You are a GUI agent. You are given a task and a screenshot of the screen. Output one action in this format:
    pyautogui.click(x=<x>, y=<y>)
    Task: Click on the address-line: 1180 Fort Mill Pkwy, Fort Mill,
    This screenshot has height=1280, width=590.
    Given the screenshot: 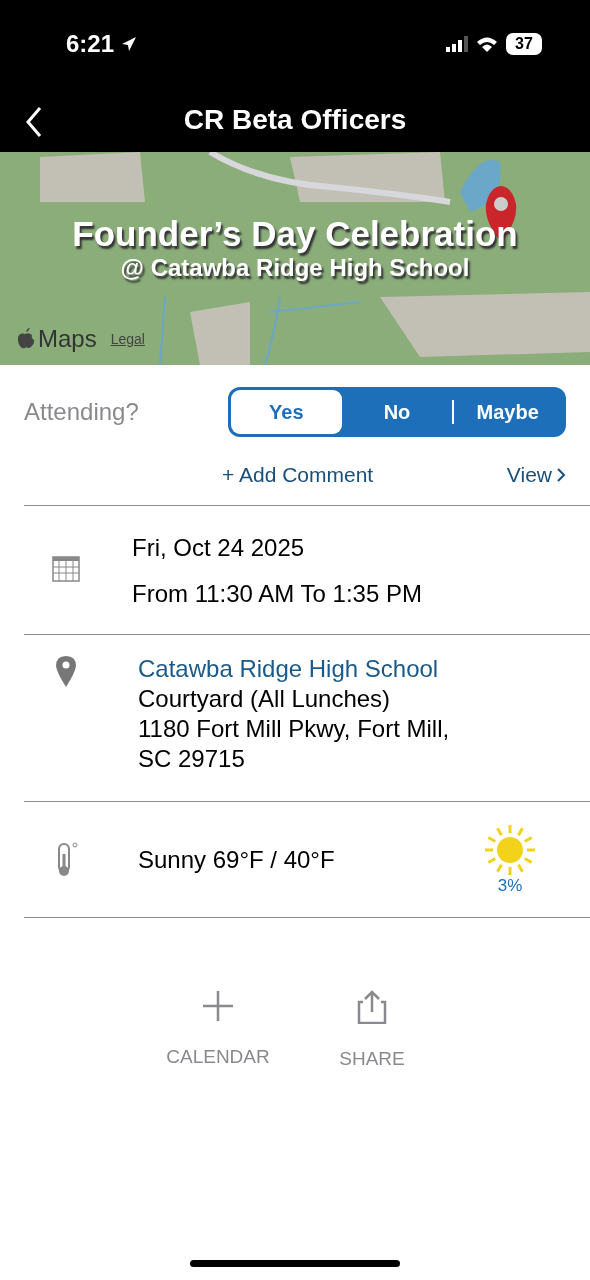 What is the action you would take?
    pyautogui.click(x=294, y=729)
    